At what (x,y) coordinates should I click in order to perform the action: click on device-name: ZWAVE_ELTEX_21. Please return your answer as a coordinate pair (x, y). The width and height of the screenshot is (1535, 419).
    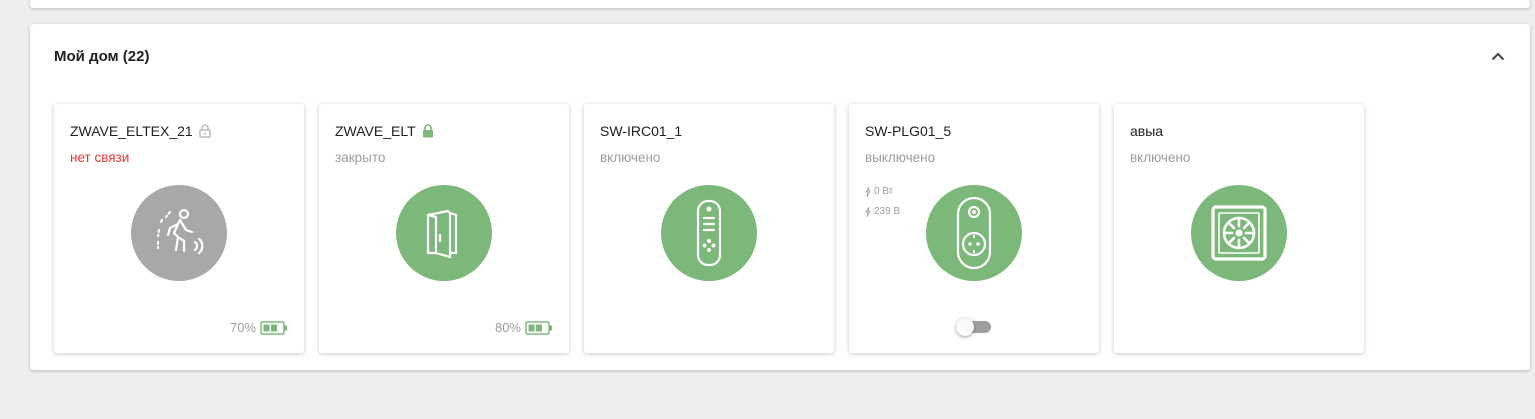
    Looking at the image, I should click on (131, 131).